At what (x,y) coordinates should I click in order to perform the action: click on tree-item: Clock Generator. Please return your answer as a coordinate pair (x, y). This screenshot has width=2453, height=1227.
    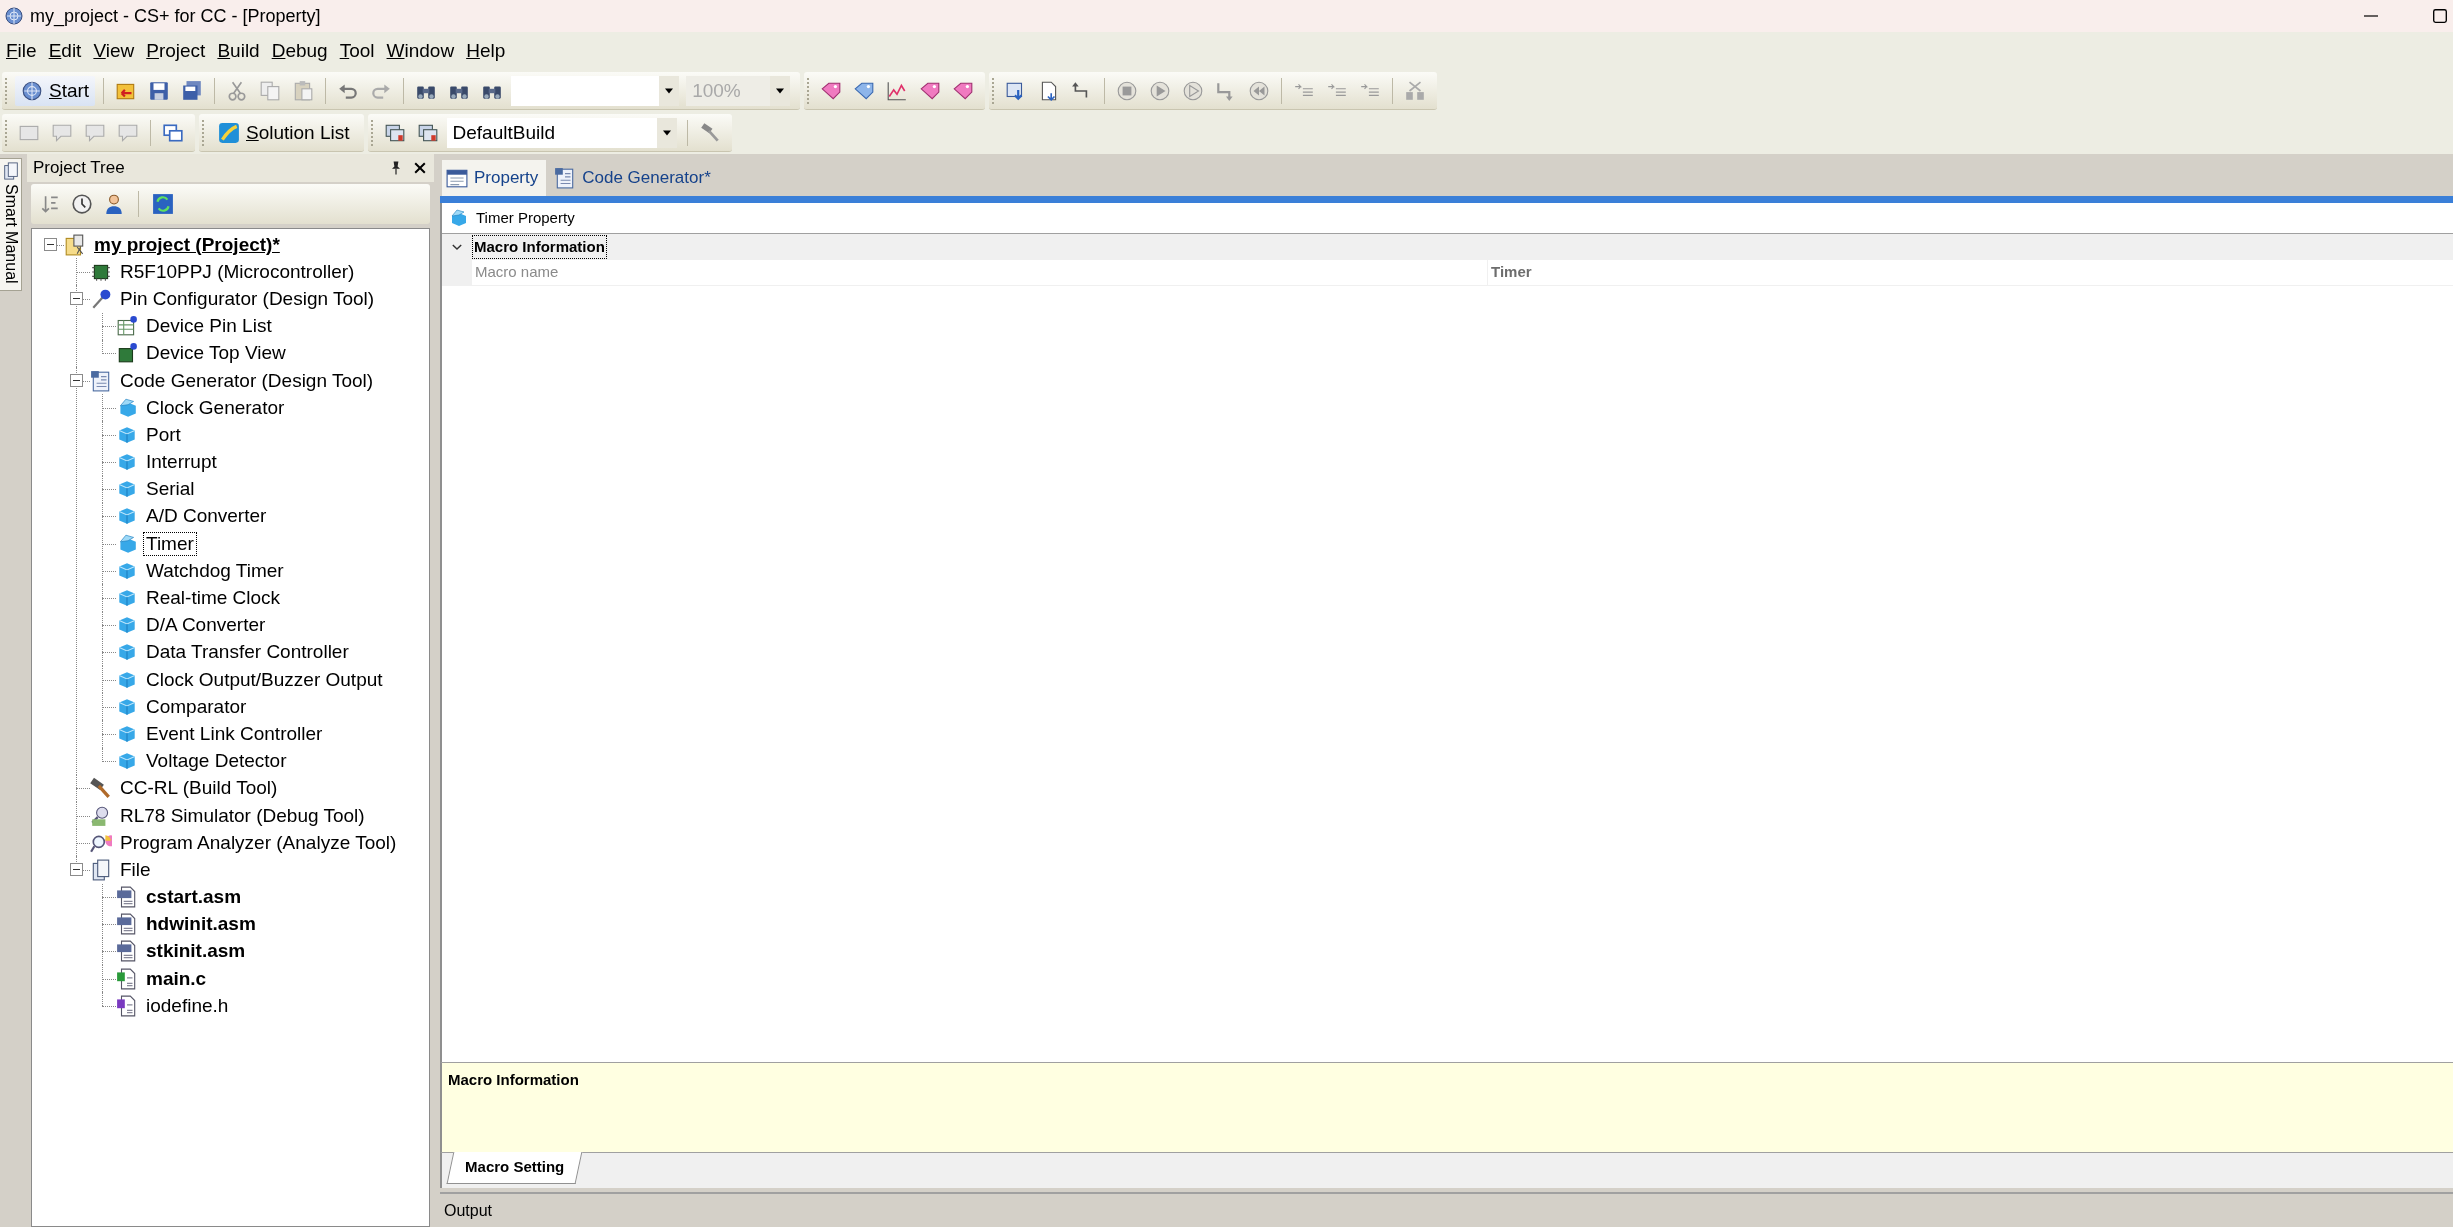
    Looking at the image, I should click on (215, 407).